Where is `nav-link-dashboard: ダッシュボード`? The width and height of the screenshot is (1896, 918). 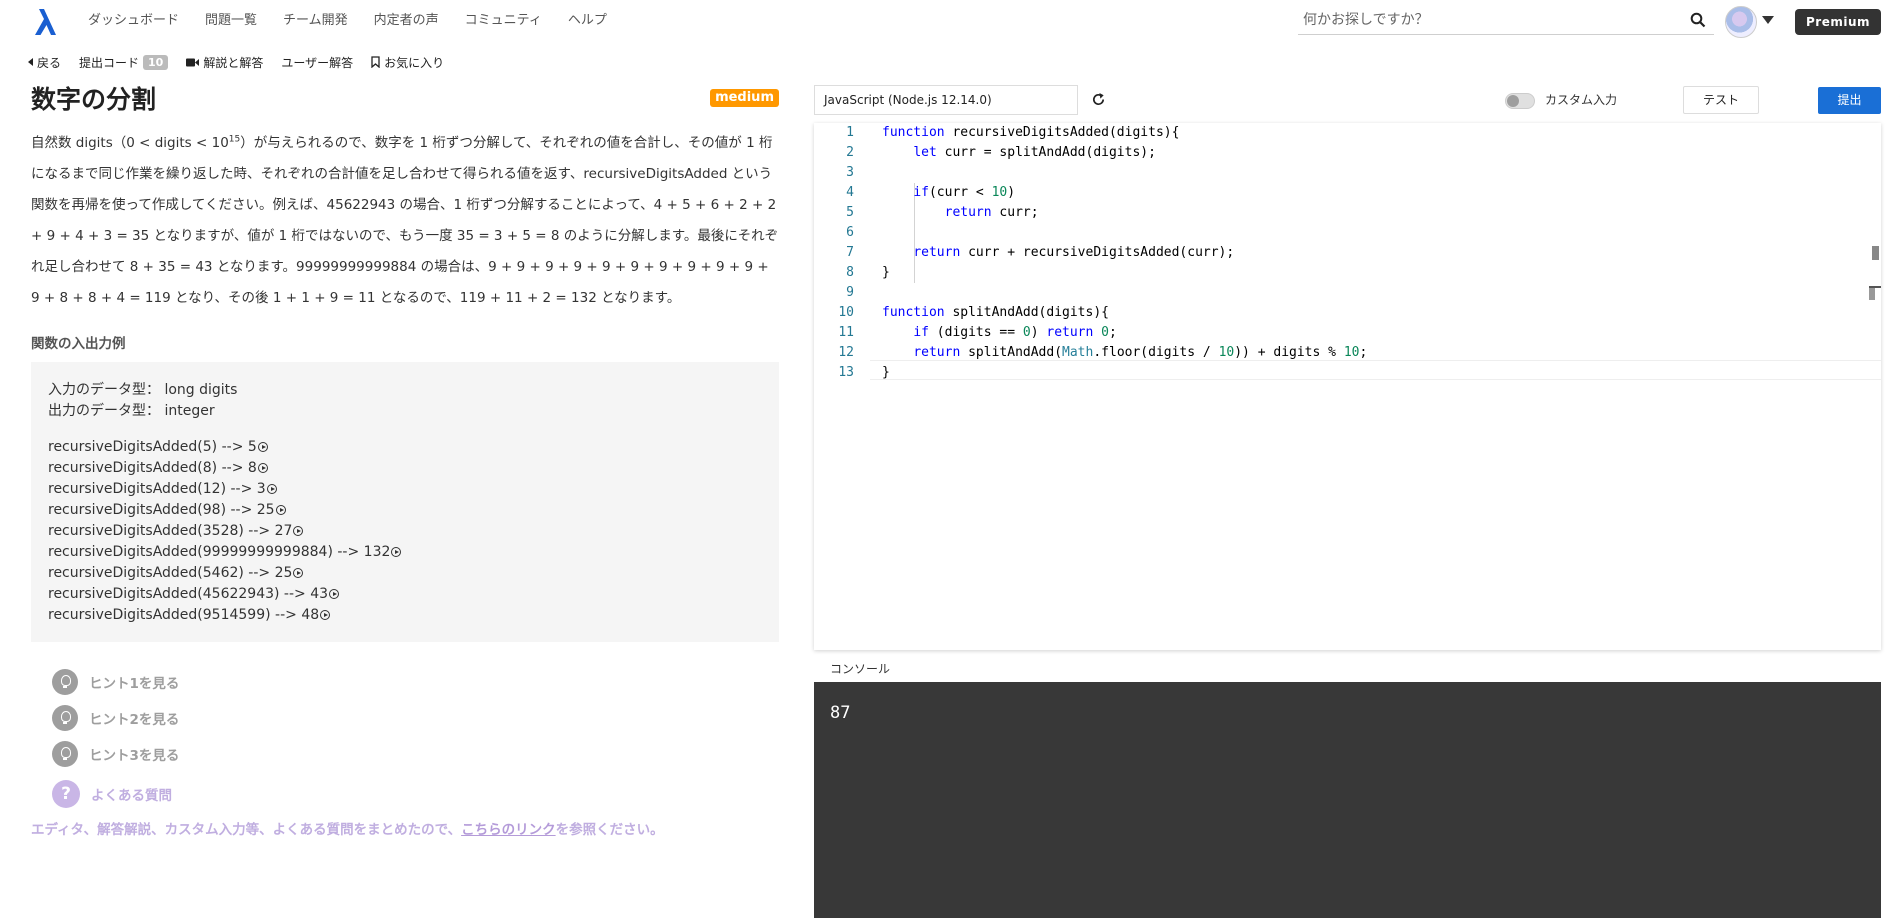
nav-link-dashboard: ダッシュボード is located at coordinates (133, 21).